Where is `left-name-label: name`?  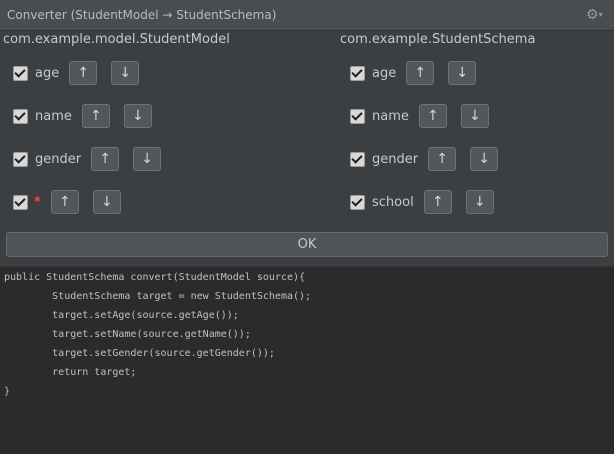
left-name-label: name is located at coordinates (53, 116).